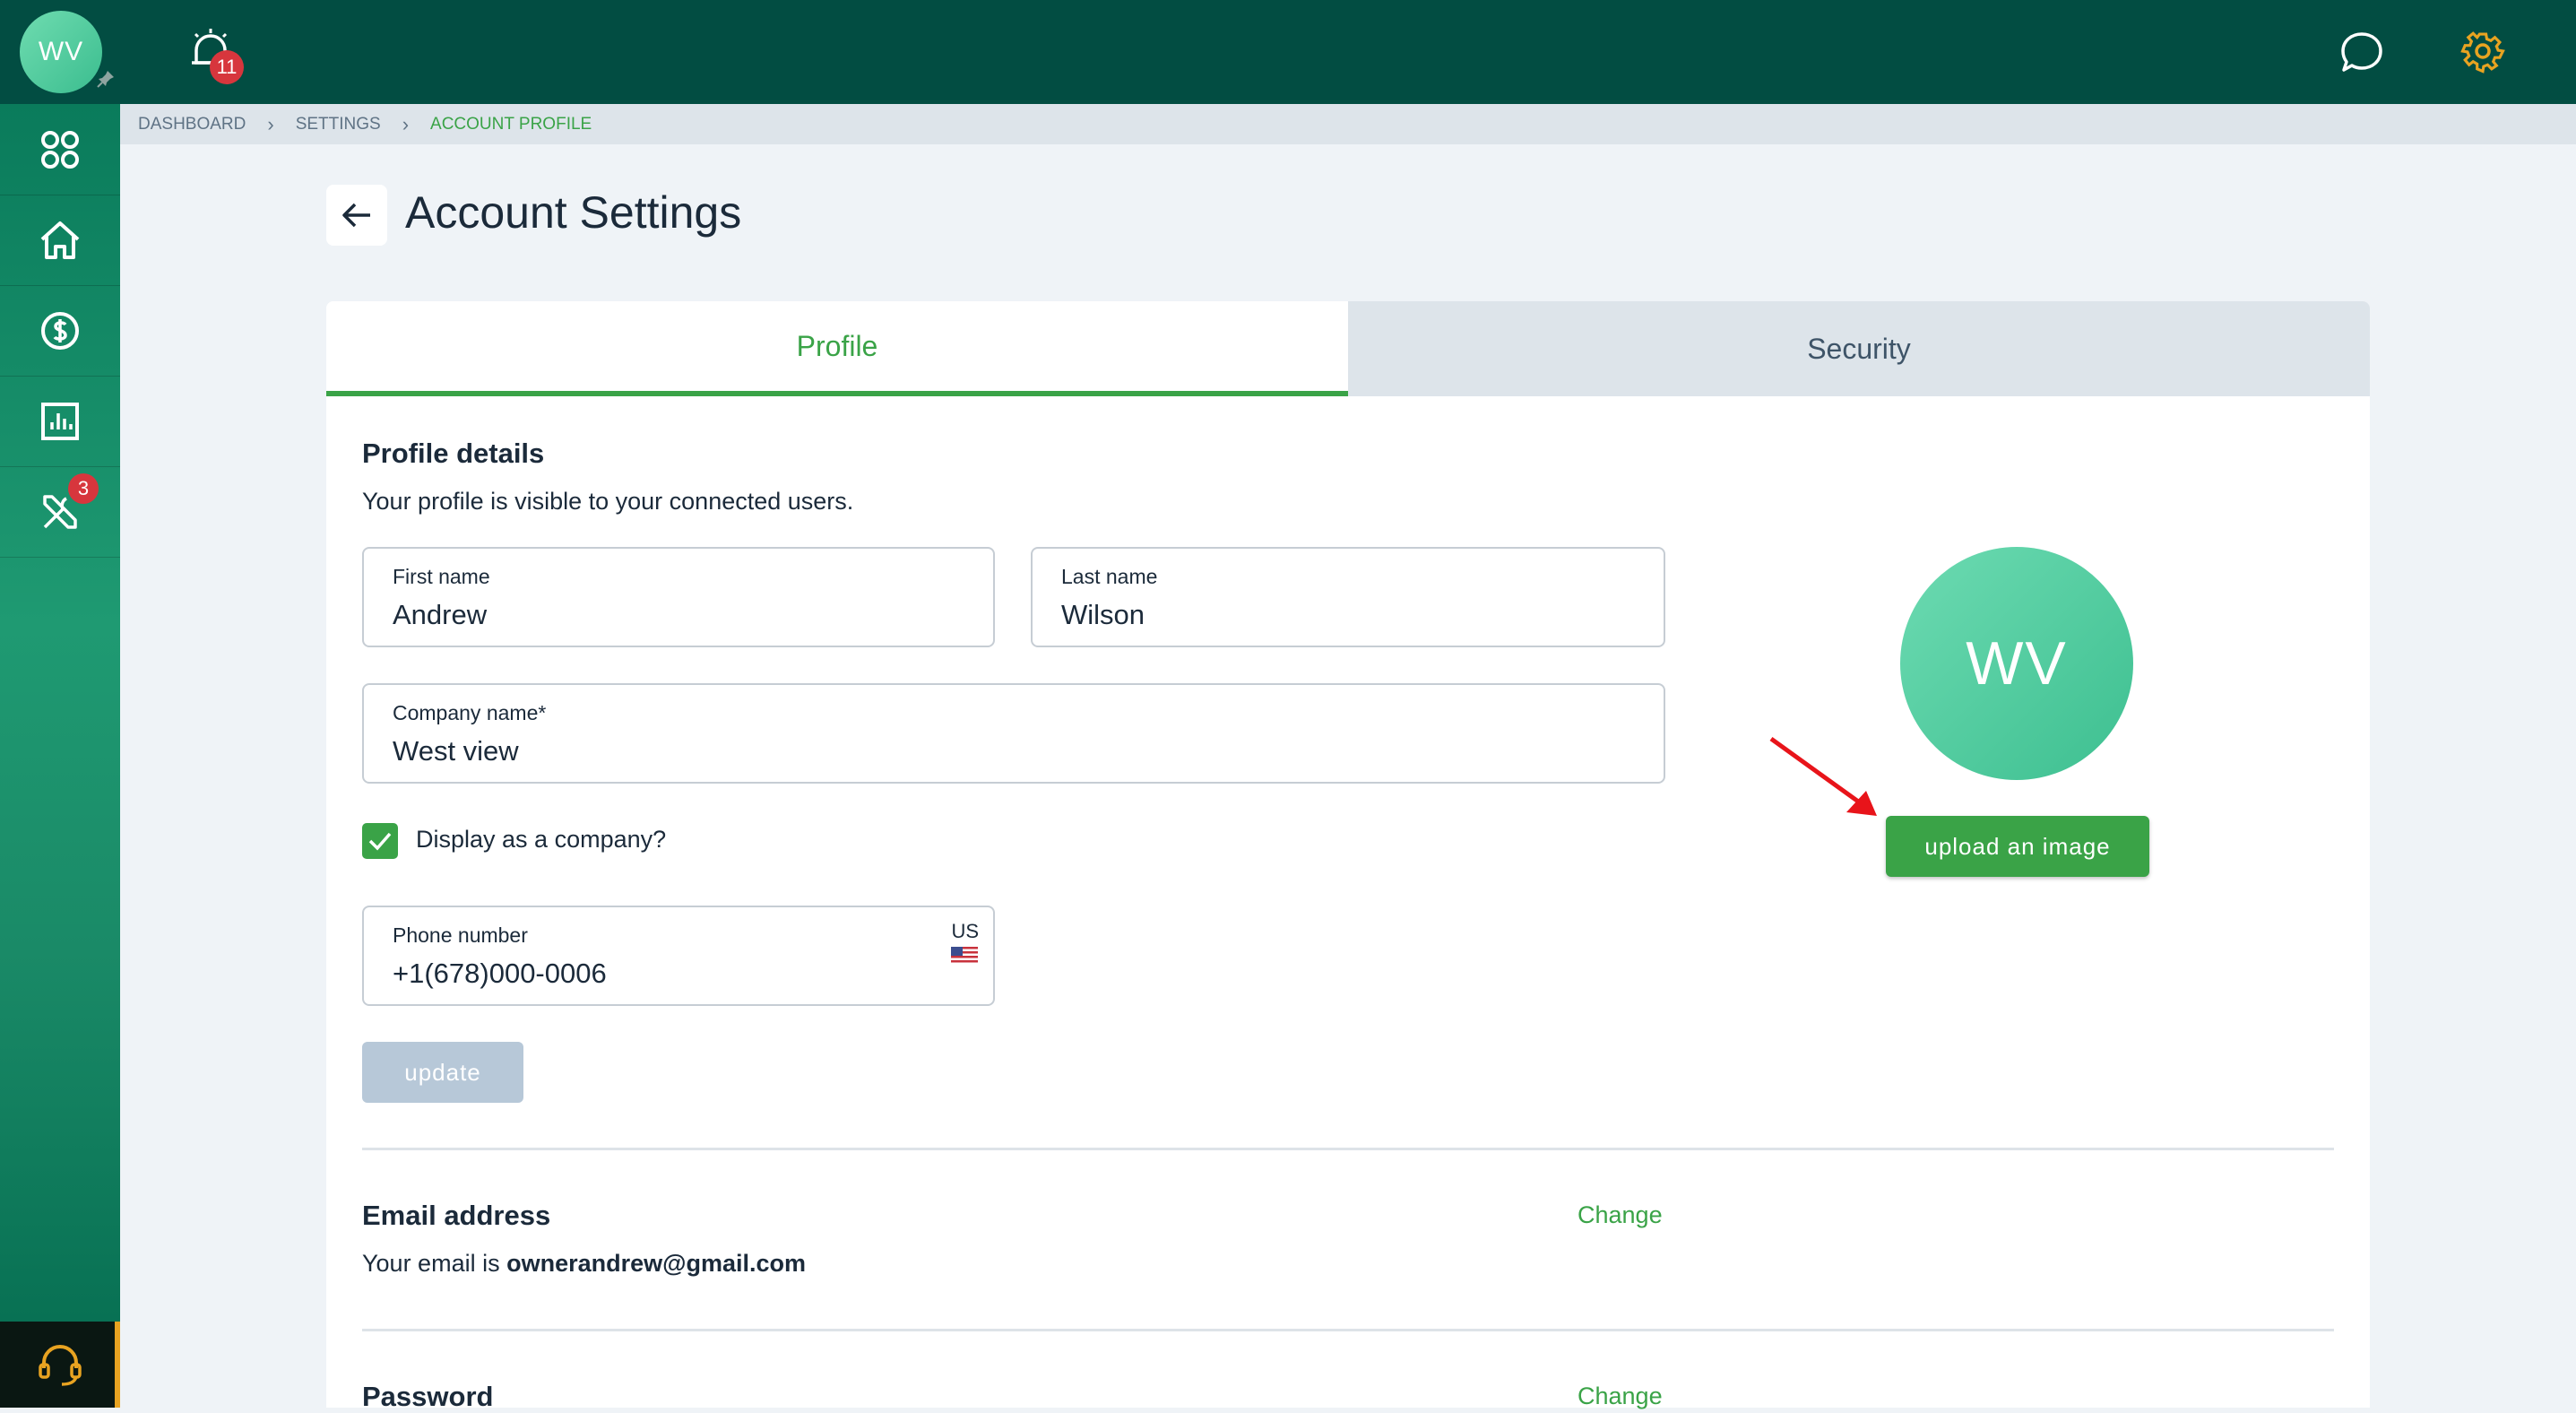 The width and height of the screenshot is (2576, 1413). I want to click on apps-grid-icon, so click(60, 150).